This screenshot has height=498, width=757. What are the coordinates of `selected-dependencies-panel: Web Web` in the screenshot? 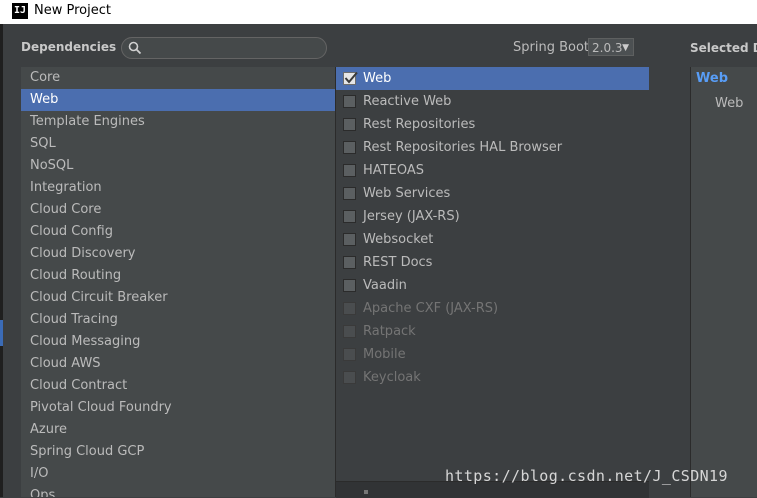 It's located at (723, 282).